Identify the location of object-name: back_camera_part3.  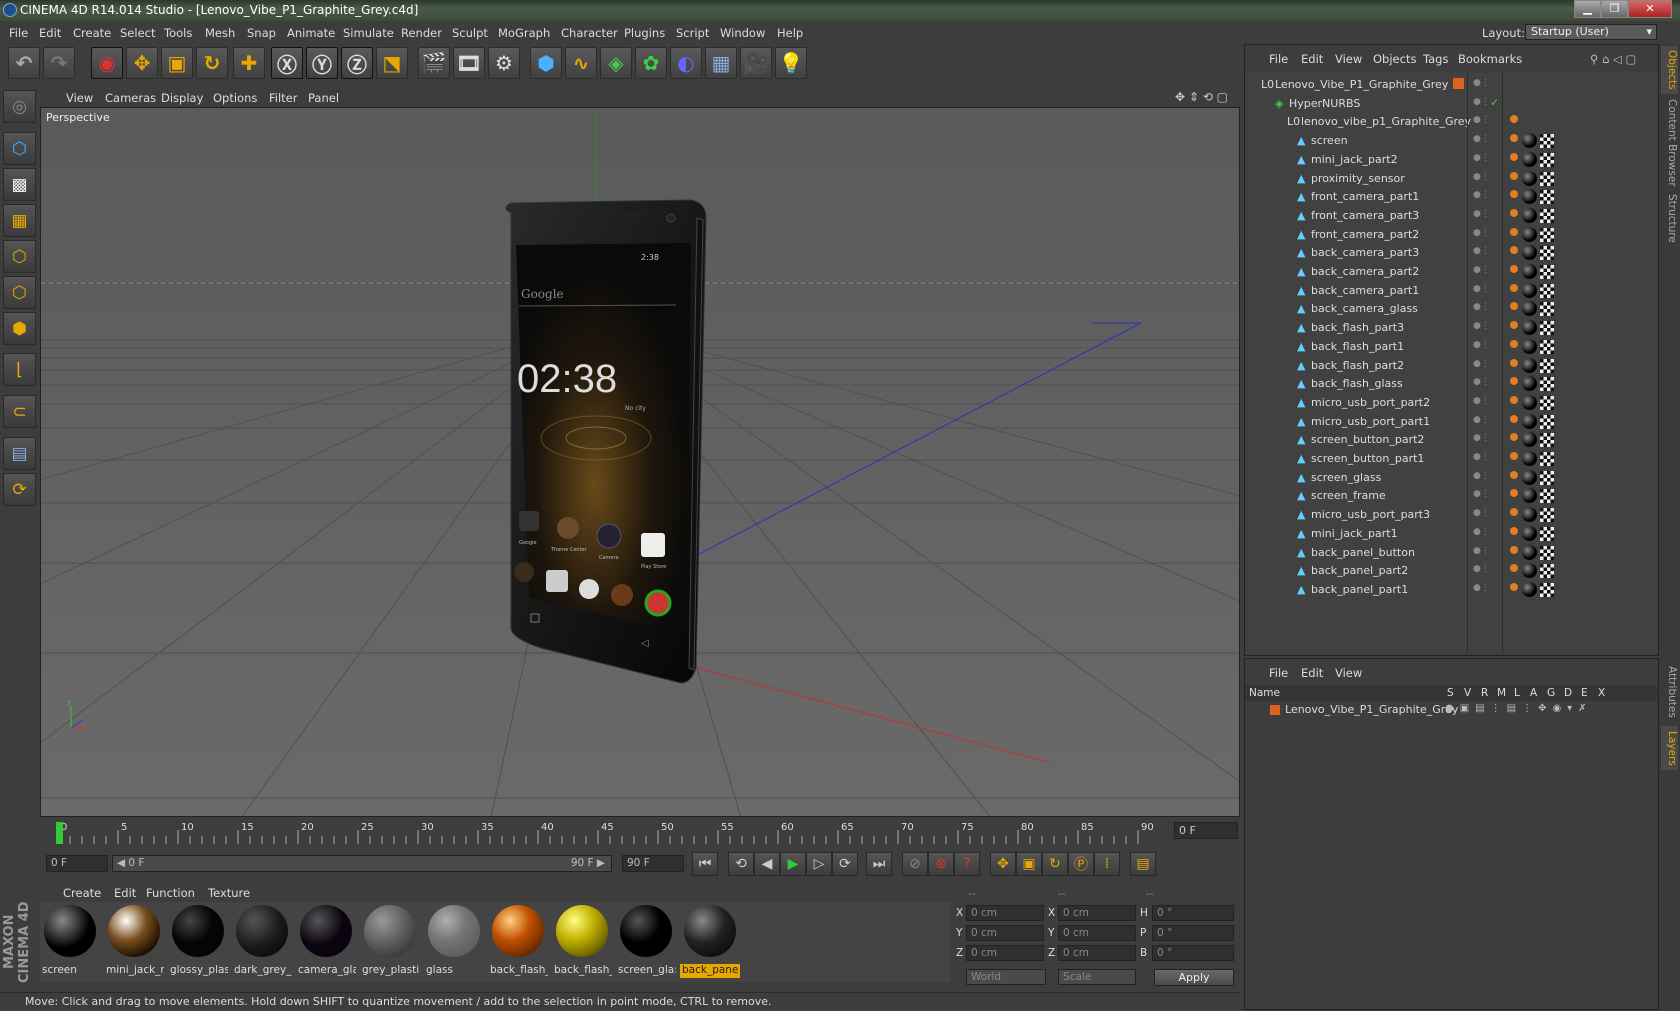
(1365, 252).